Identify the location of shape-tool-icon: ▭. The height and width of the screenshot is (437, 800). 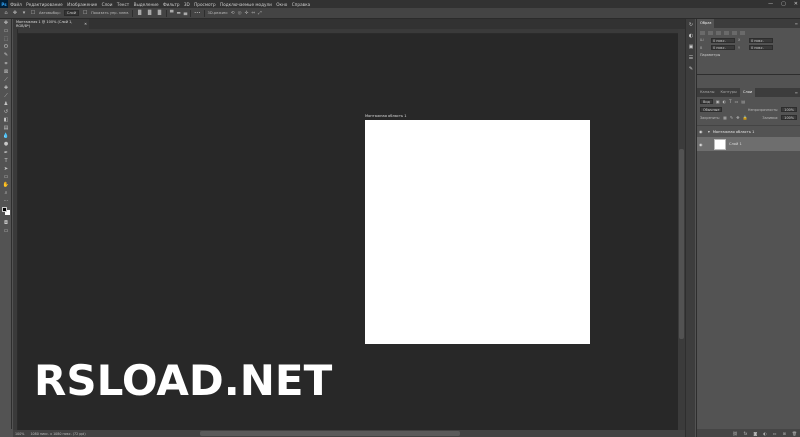
(6, 177).